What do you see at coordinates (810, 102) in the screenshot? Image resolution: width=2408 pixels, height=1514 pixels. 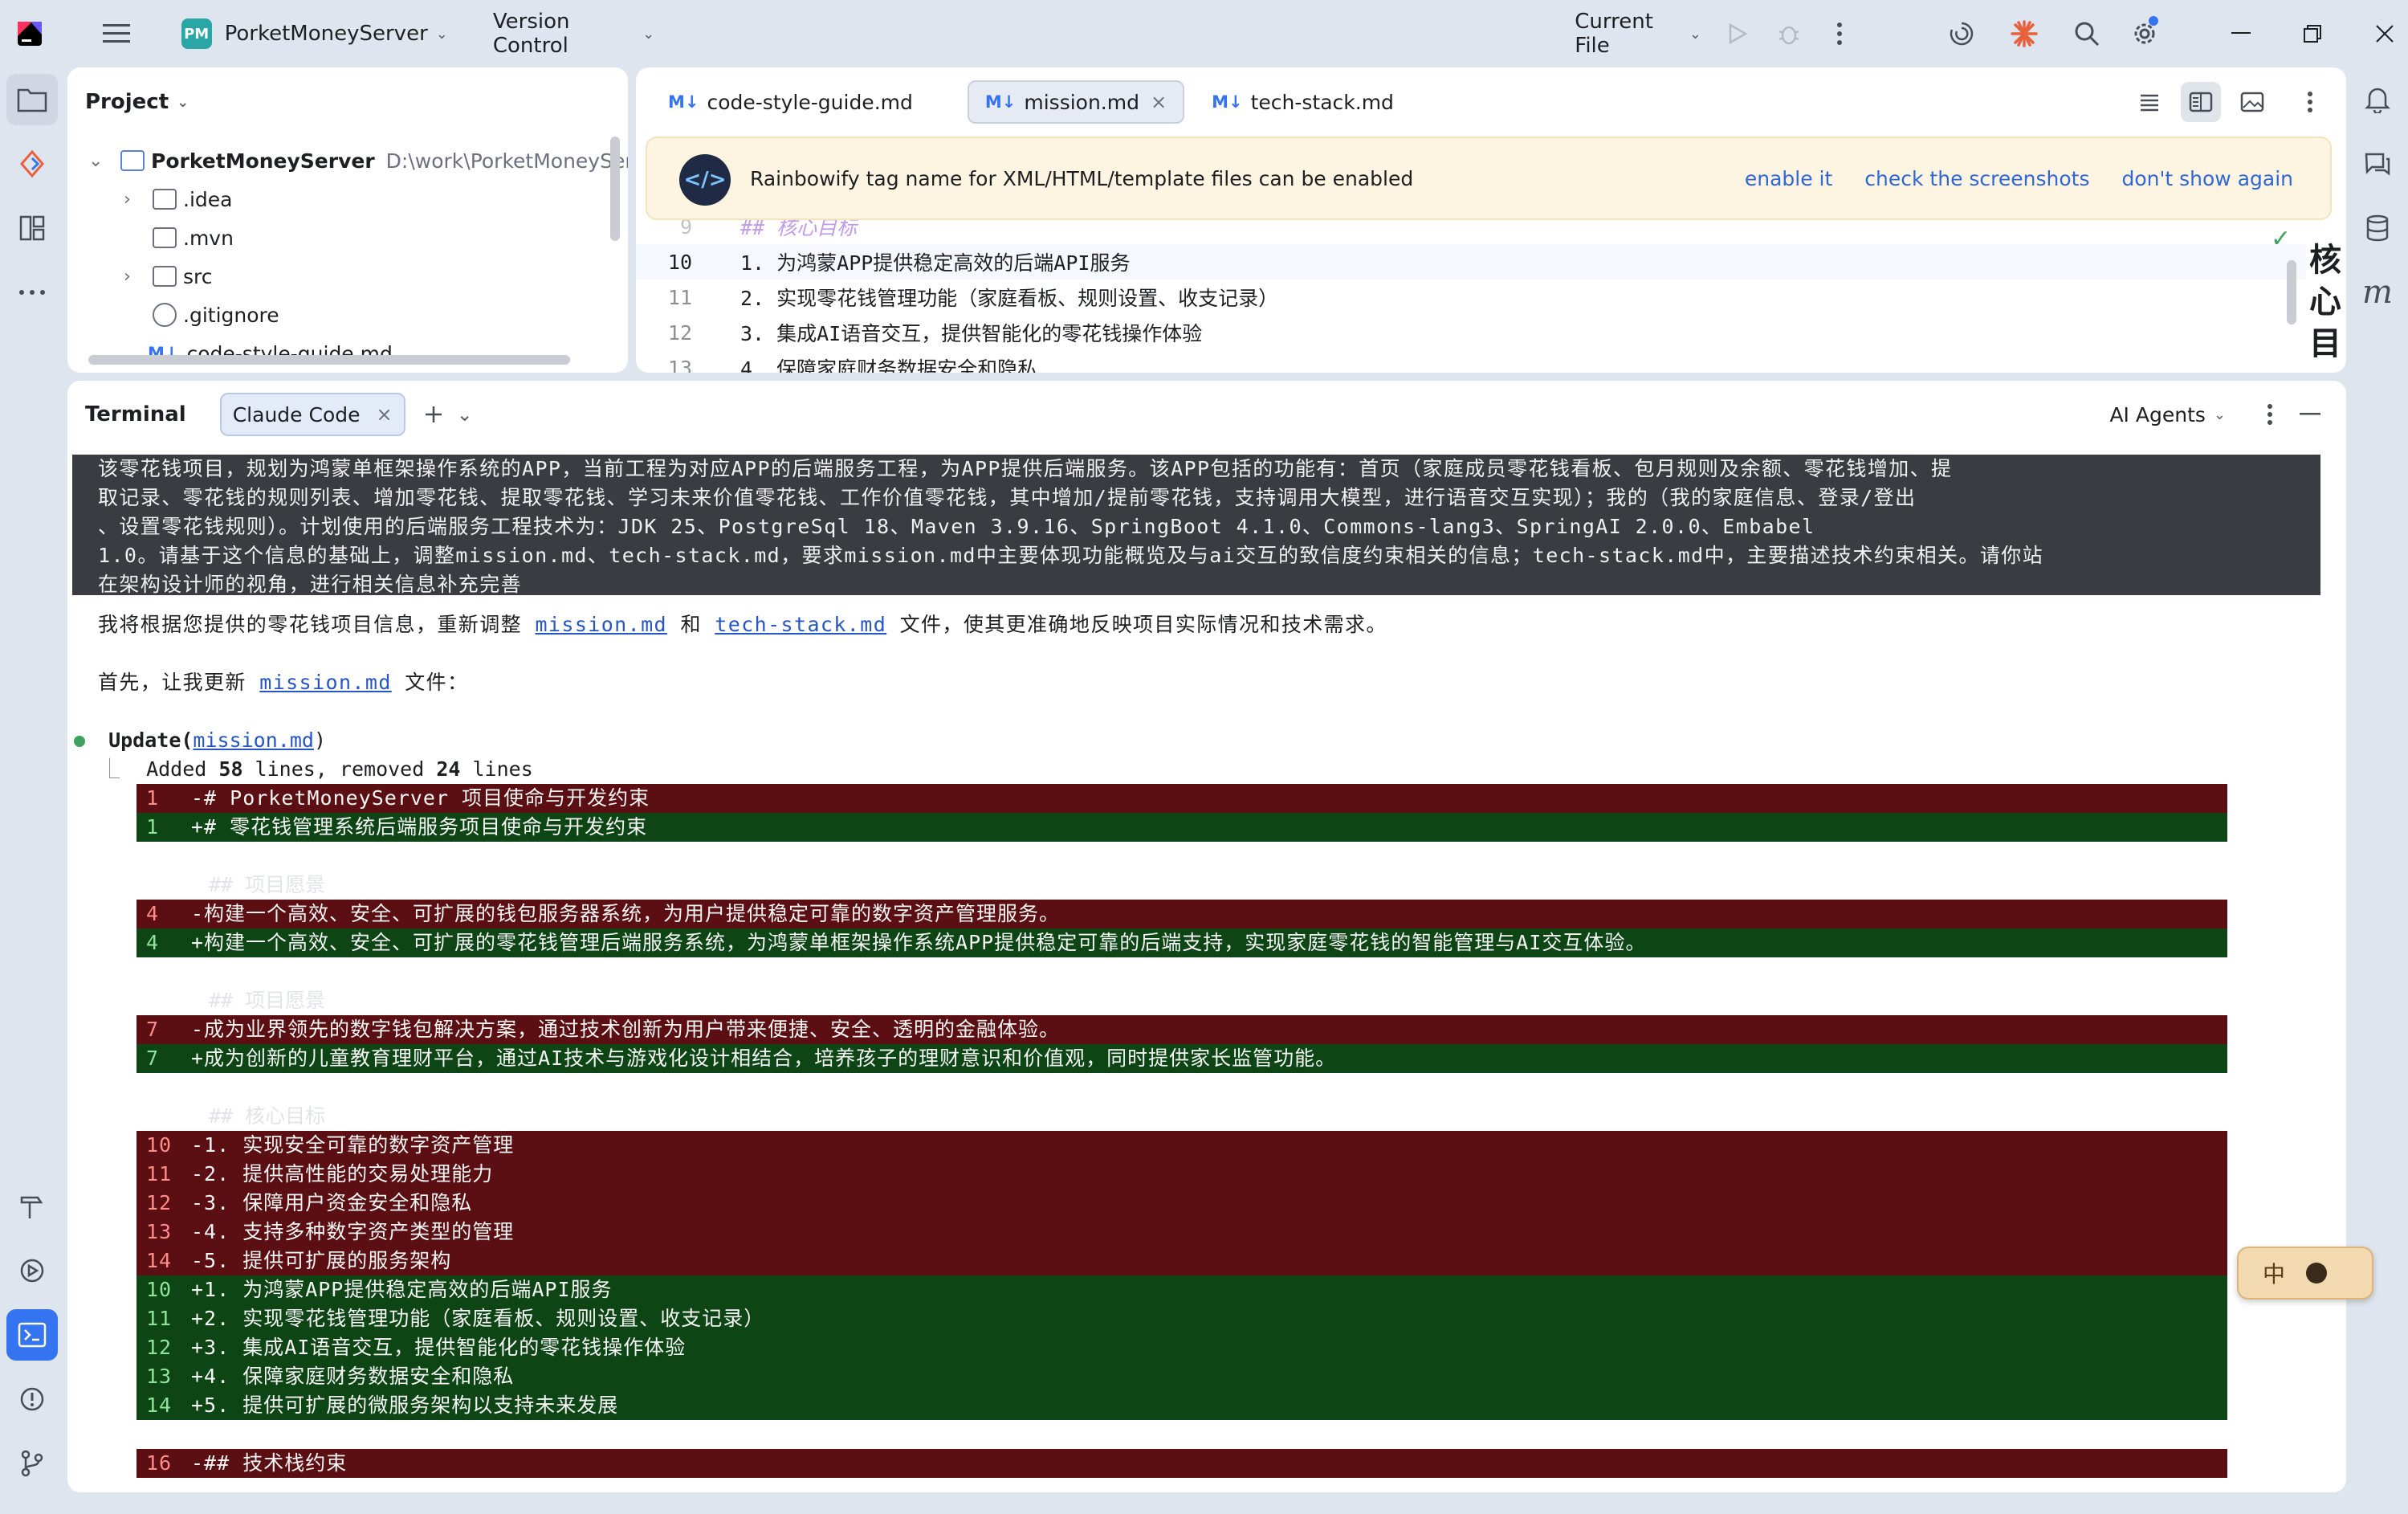 I see `tab-label: code-style-guide.md` at bounding box center [810, 102].